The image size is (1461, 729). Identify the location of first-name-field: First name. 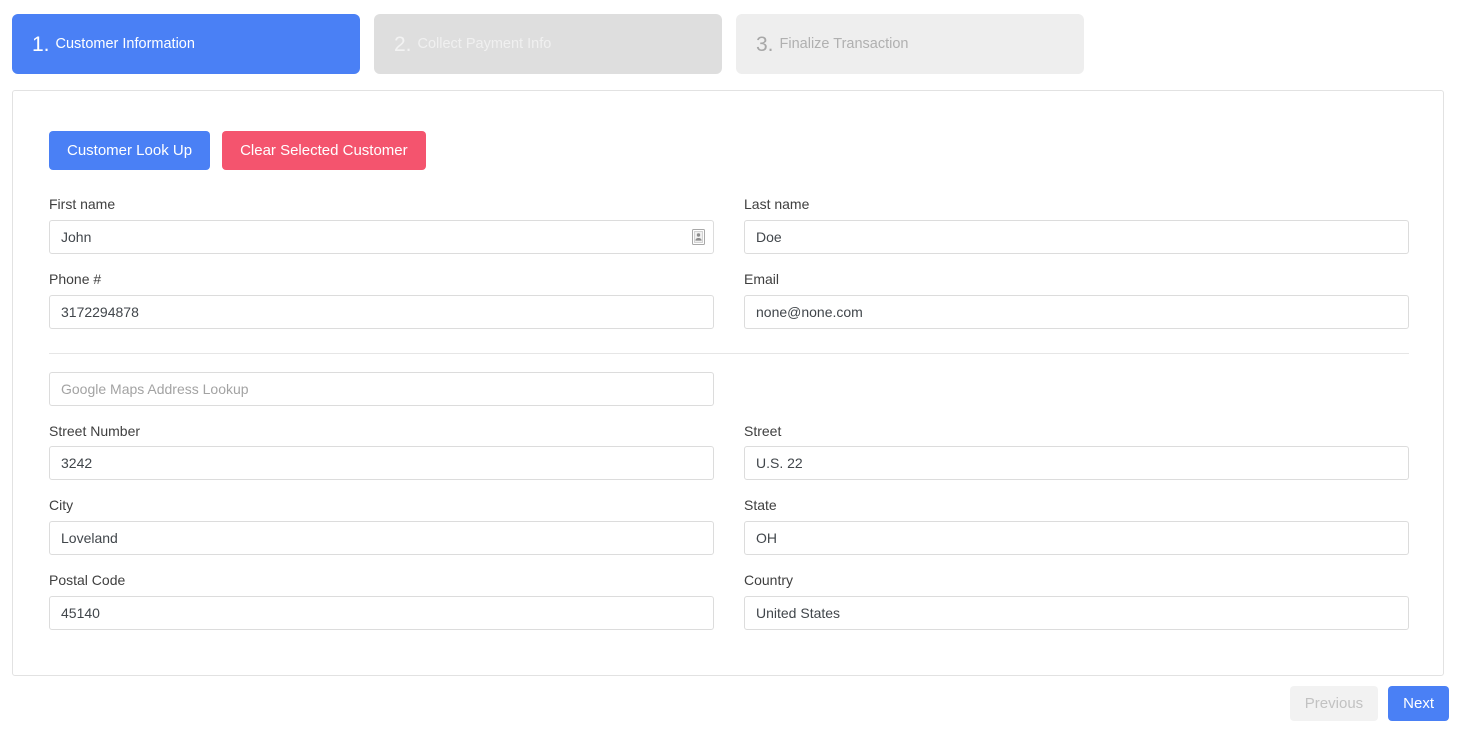
(381, 225).